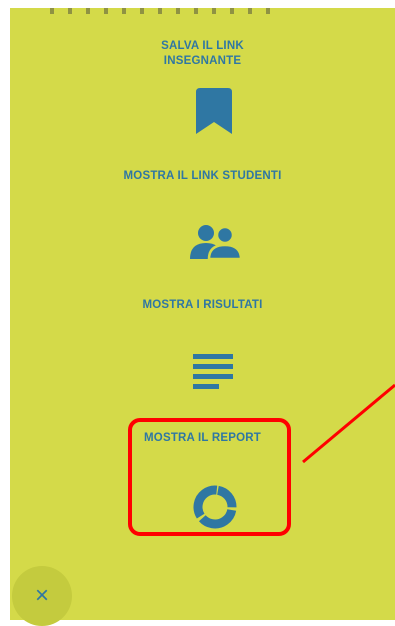 The width and height of the screenshot is (395, 626). I want to click on save-teacher-link-label-line1: SALVA IL LINK, so click(202, 46).